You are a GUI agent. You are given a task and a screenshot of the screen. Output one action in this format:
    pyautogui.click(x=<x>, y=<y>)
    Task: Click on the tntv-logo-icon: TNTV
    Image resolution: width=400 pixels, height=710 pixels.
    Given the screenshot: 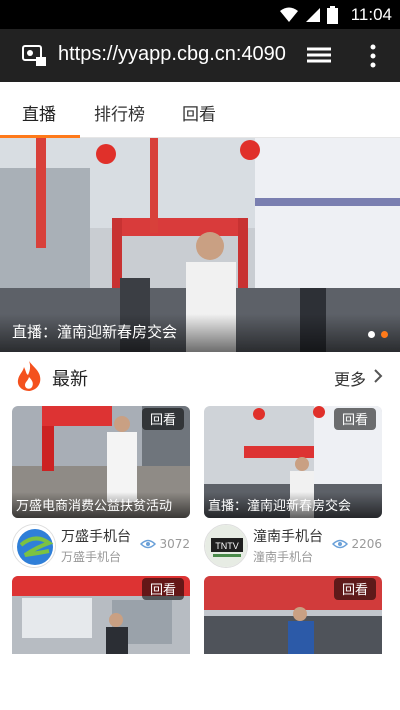 What is the action you would take?
    pyautogui.click(x=226, y=546)
    